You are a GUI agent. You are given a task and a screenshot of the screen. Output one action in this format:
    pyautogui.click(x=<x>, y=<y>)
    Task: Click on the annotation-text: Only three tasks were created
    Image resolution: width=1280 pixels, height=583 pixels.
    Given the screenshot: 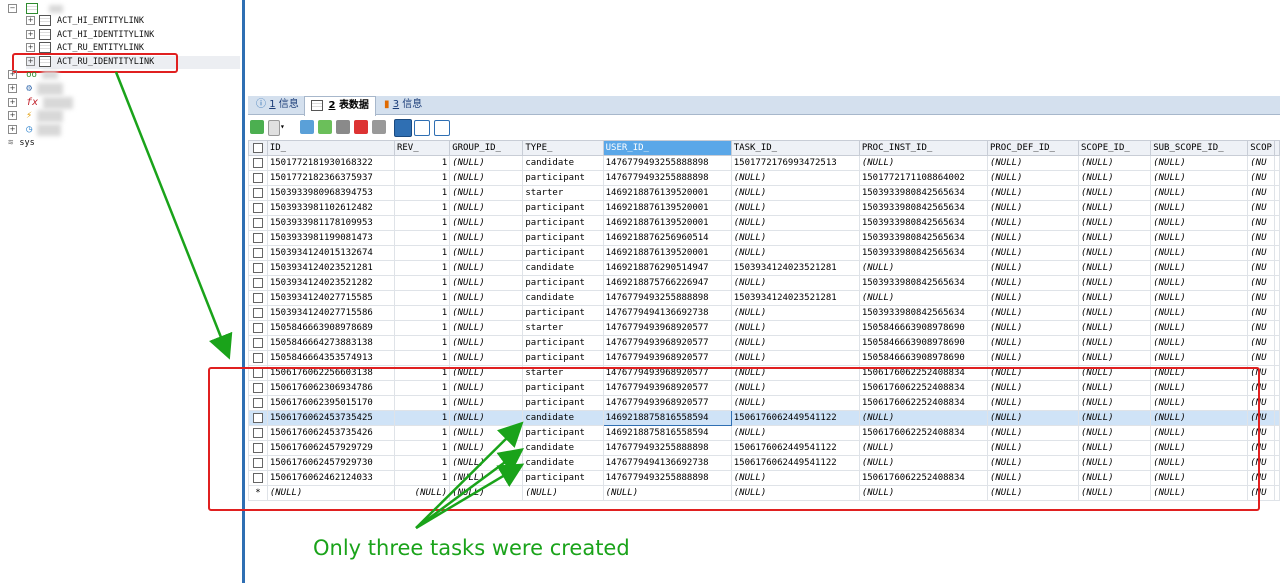 What is the action you would take?
    pyautogui.click(x=471, y=548)
    